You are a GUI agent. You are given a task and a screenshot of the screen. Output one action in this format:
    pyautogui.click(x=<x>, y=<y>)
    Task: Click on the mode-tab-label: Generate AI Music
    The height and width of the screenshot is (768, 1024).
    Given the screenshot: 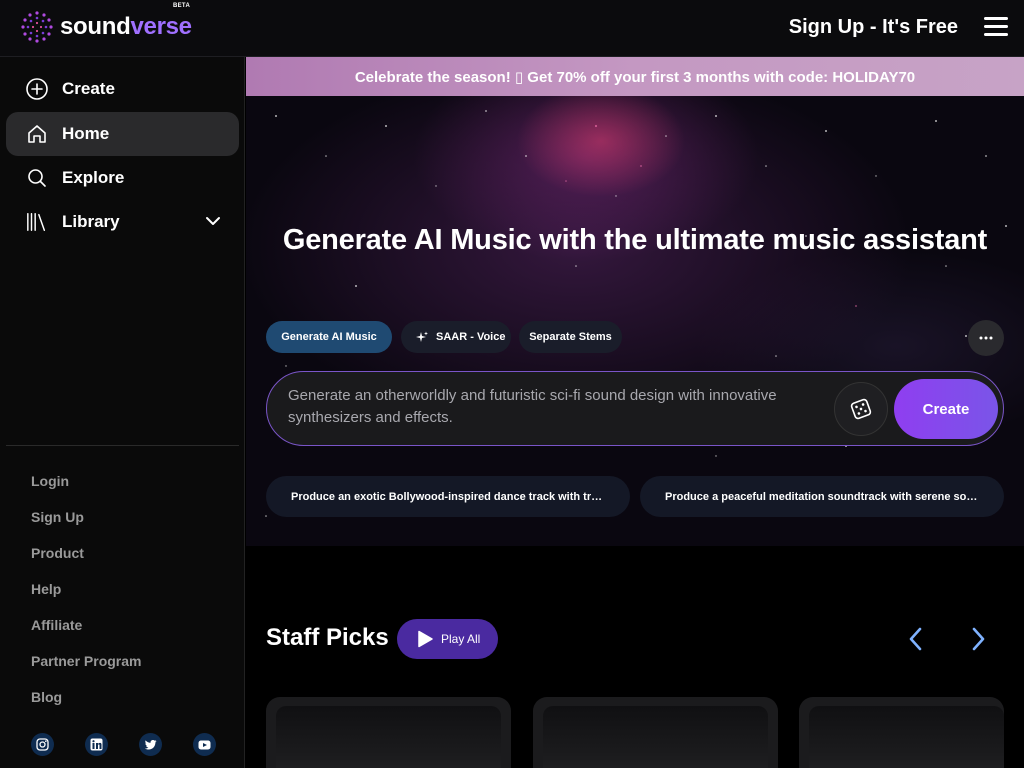 What is the action you would take?
    pyautogui.click(x=329, y=337)
    